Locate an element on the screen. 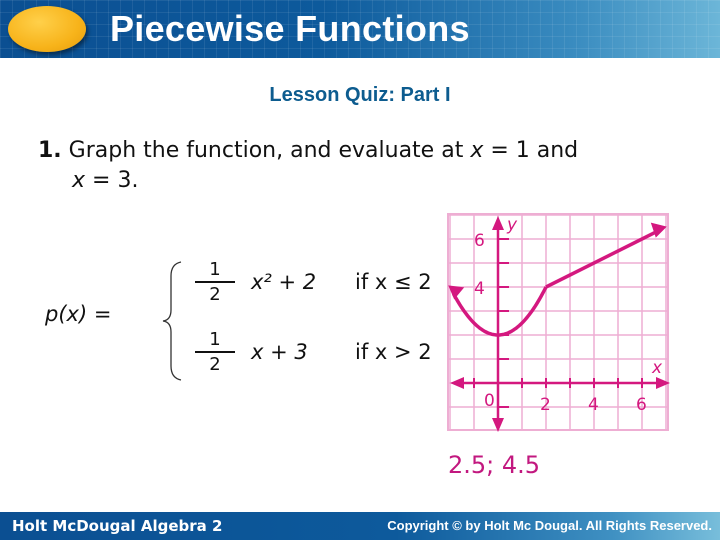 Image resolution: width=720 pixels, height=540 pixels. question-var-1: x is located at coordinates (477, 150).